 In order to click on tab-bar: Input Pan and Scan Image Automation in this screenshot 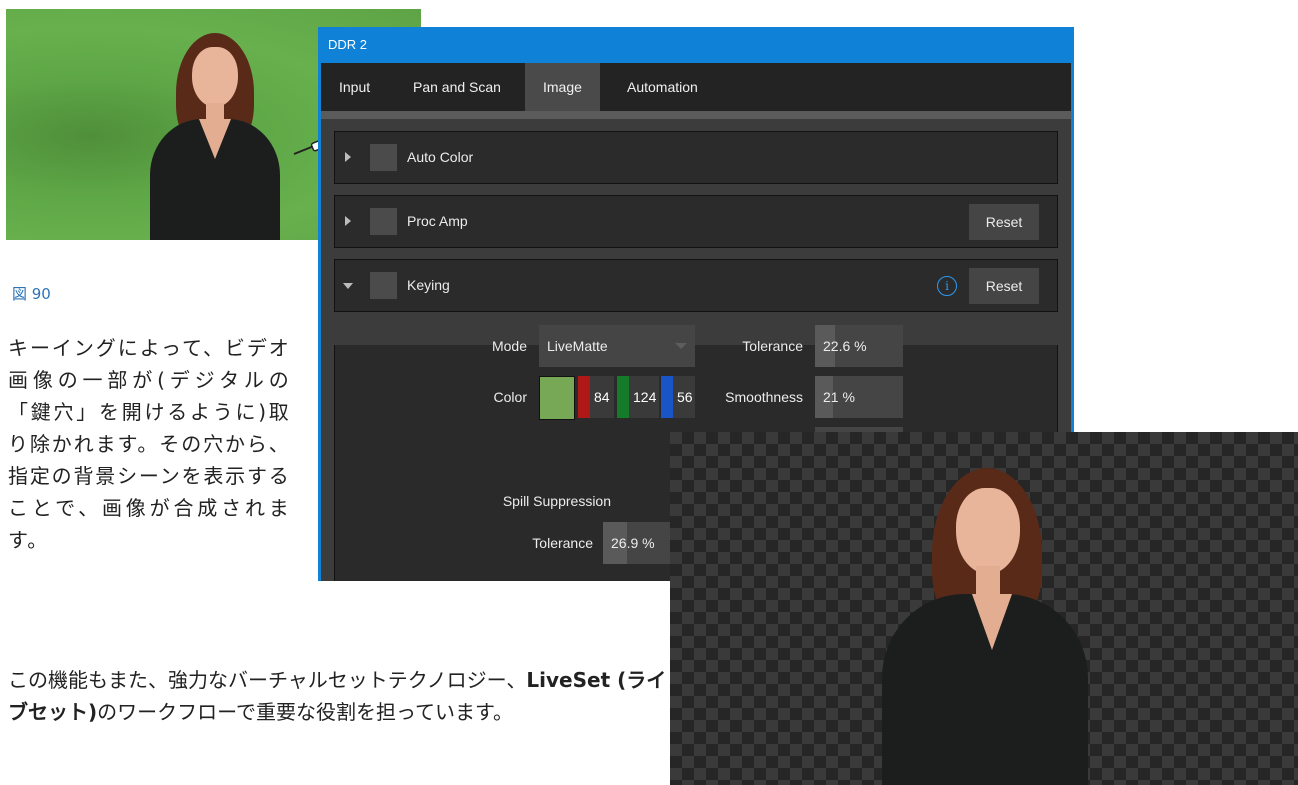, I will do `click(696, 87)`.